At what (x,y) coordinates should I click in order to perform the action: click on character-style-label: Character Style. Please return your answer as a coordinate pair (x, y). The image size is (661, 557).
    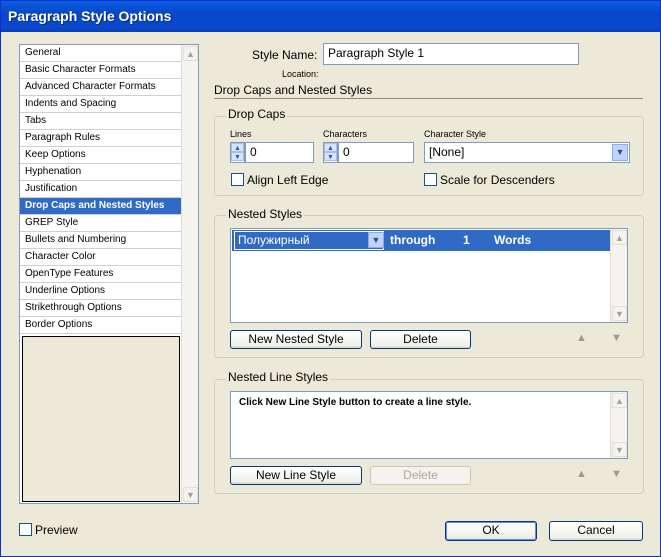
    Looking at the image, I should click on (455, 134).